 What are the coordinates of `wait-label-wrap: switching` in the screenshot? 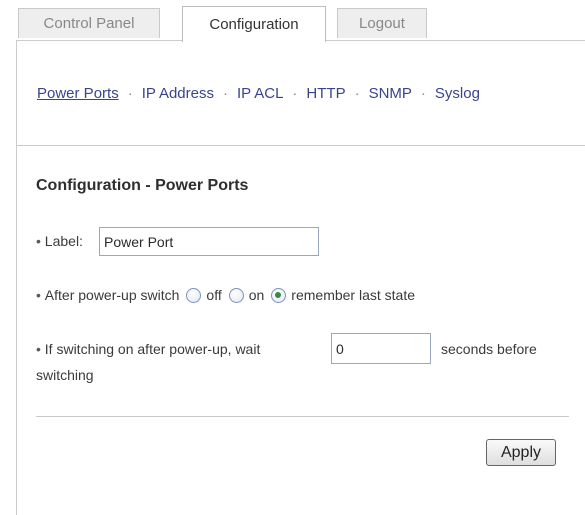 It's located at (65, 375).